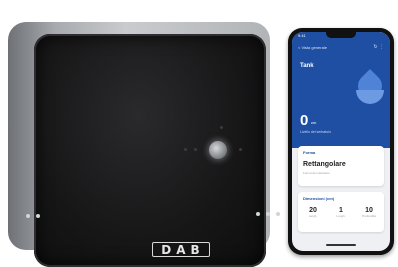 The image size is (398, 267). I want to click on shape-sub: Forma del serbatoio, so click(316, 173).